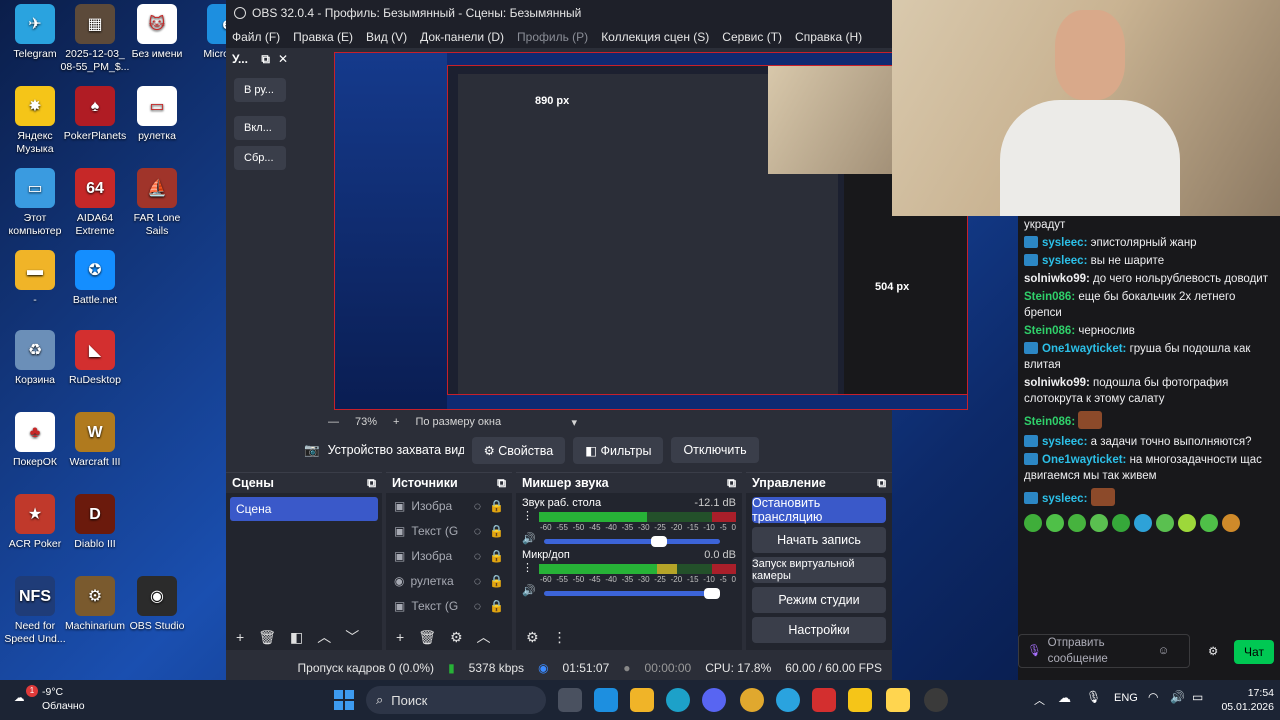 The width and height of the screenshot is (1280, 720). What do you see at coordinates (1164, 651) in the screenshot?
I see `emoji-icon: ☺` at bounding box center [1164, 651].